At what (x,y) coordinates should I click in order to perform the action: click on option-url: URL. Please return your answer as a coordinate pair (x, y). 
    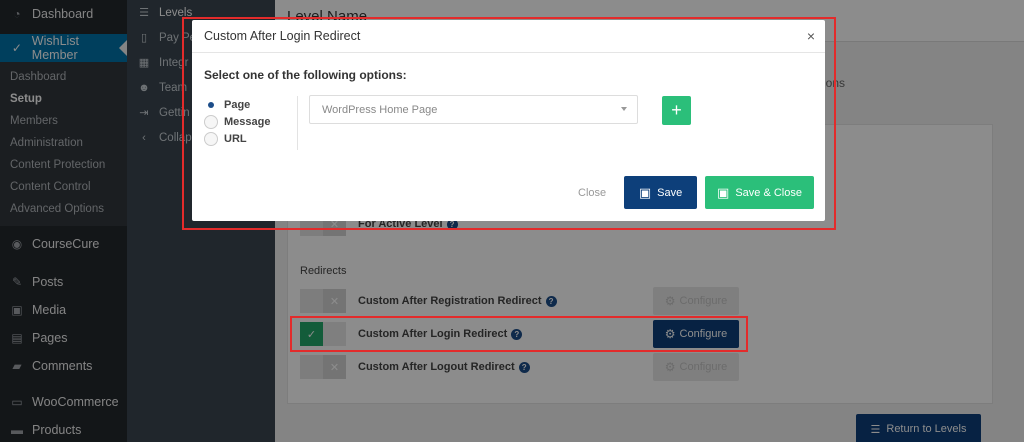
    Looking at the image, I should click on (237, 138).